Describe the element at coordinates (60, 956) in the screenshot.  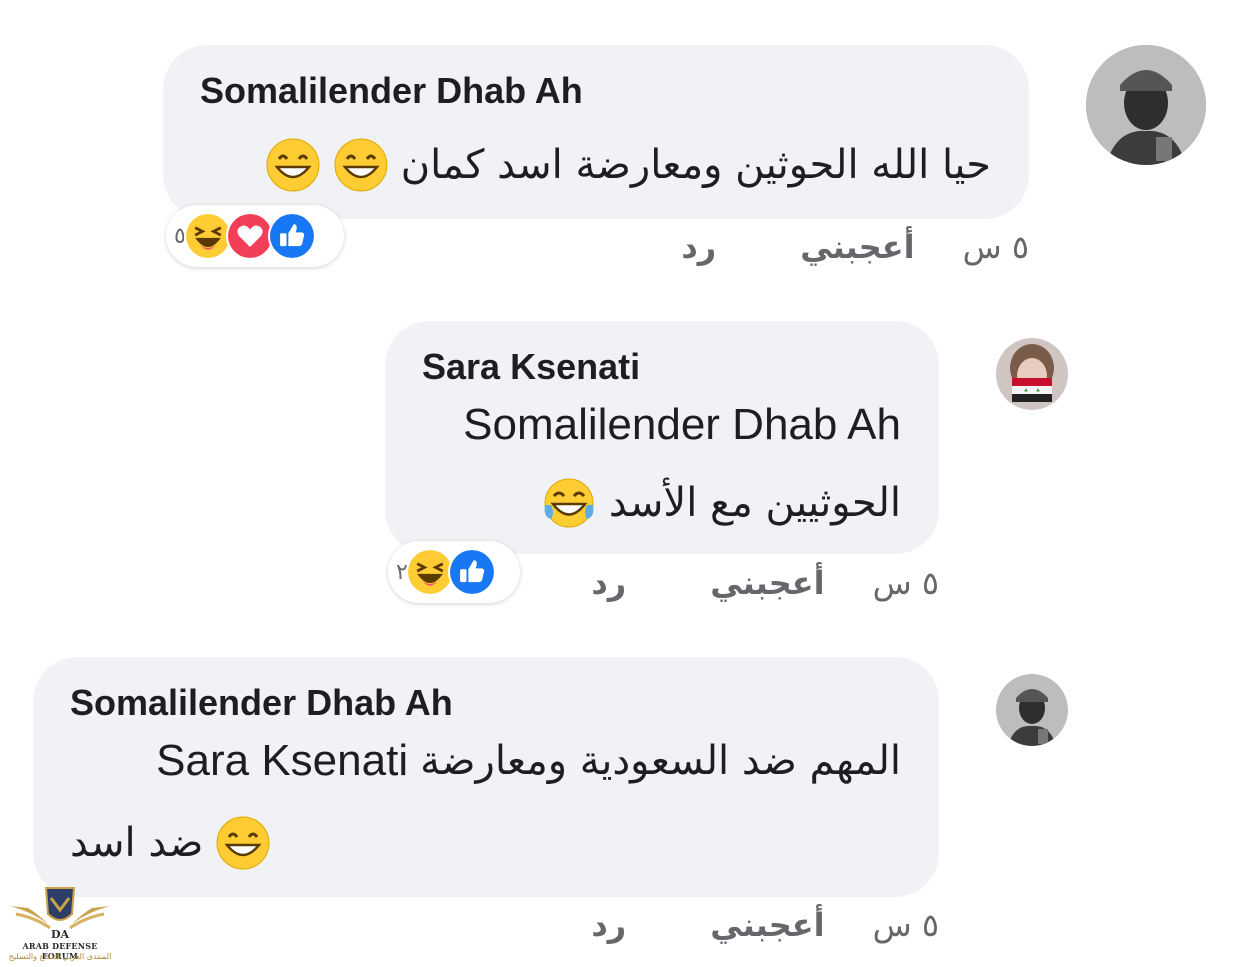
I see `watermark-subtitle: المنتدى العربي للدفاع والتسليح` at that location.